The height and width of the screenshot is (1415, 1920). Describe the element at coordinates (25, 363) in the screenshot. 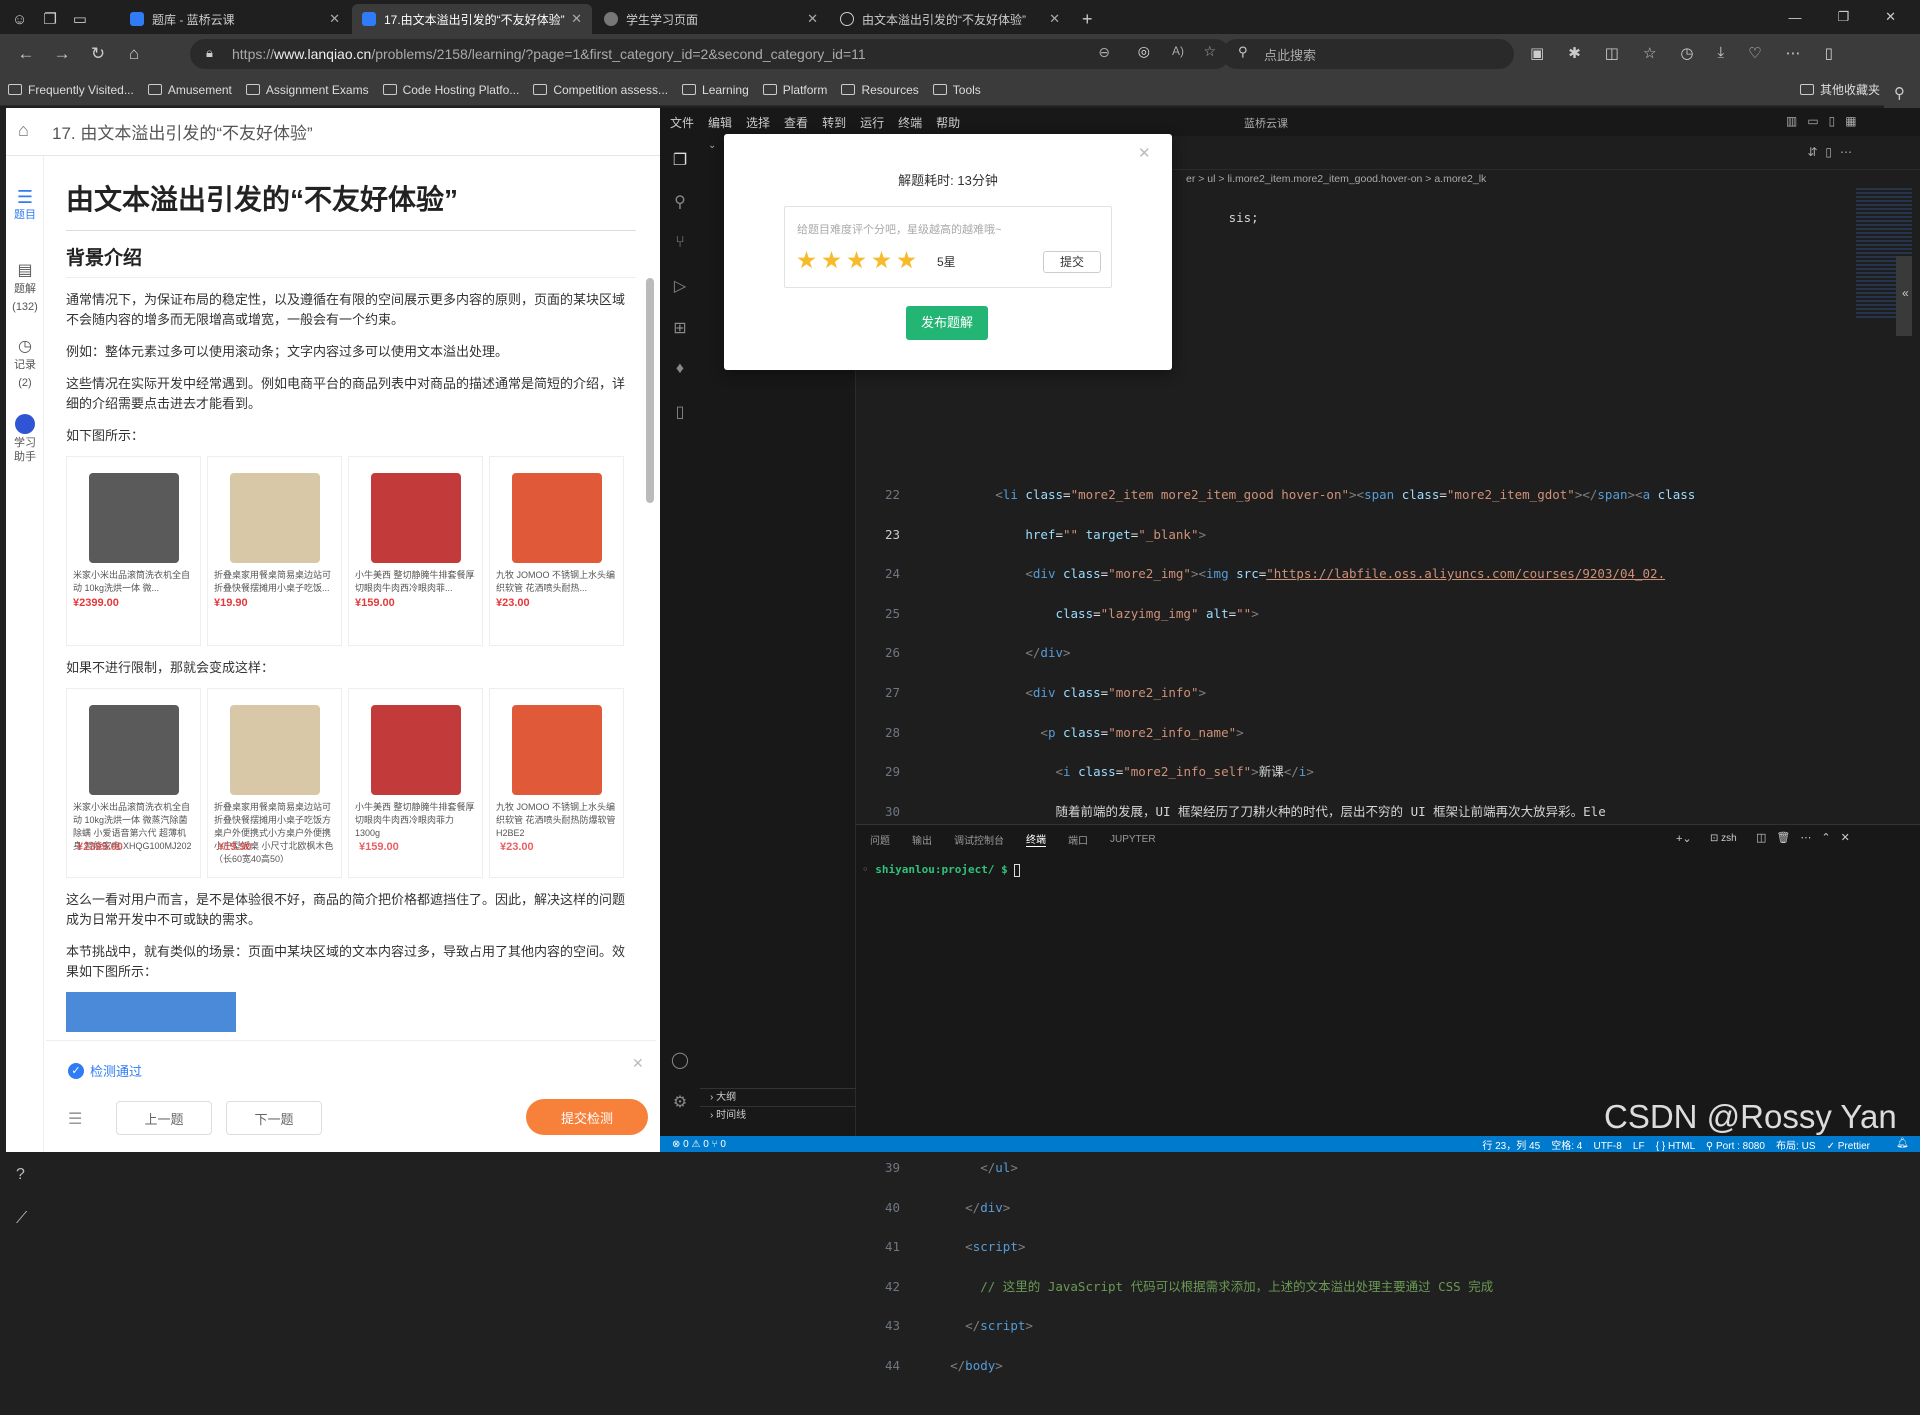

I see `nav-records: ◷ 记录 (2)` at that location.